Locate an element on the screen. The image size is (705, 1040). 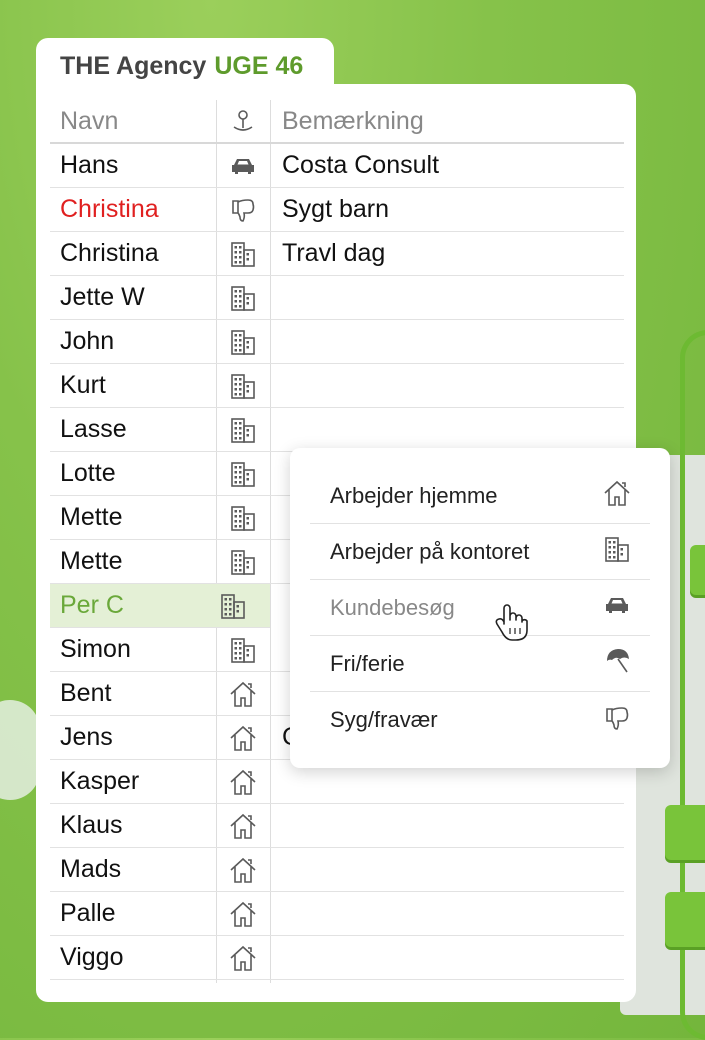
table-header: Navn Bemærkning is located at coordinates (337, 122).